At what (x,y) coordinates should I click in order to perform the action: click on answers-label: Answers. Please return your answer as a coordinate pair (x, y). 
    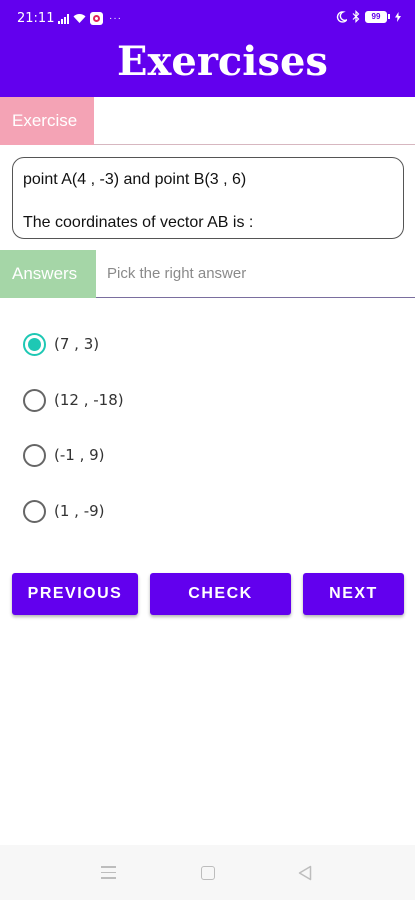
    Looking at the image, I should click on (48, 274).